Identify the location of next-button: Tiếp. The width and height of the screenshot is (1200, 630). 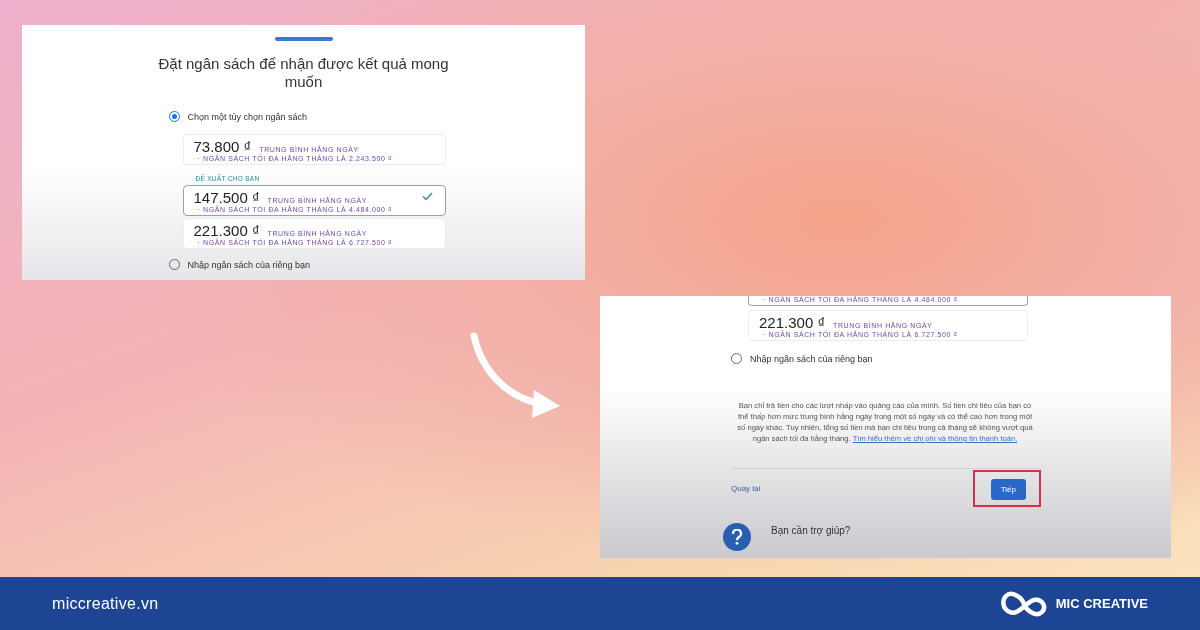
(1008, 489).